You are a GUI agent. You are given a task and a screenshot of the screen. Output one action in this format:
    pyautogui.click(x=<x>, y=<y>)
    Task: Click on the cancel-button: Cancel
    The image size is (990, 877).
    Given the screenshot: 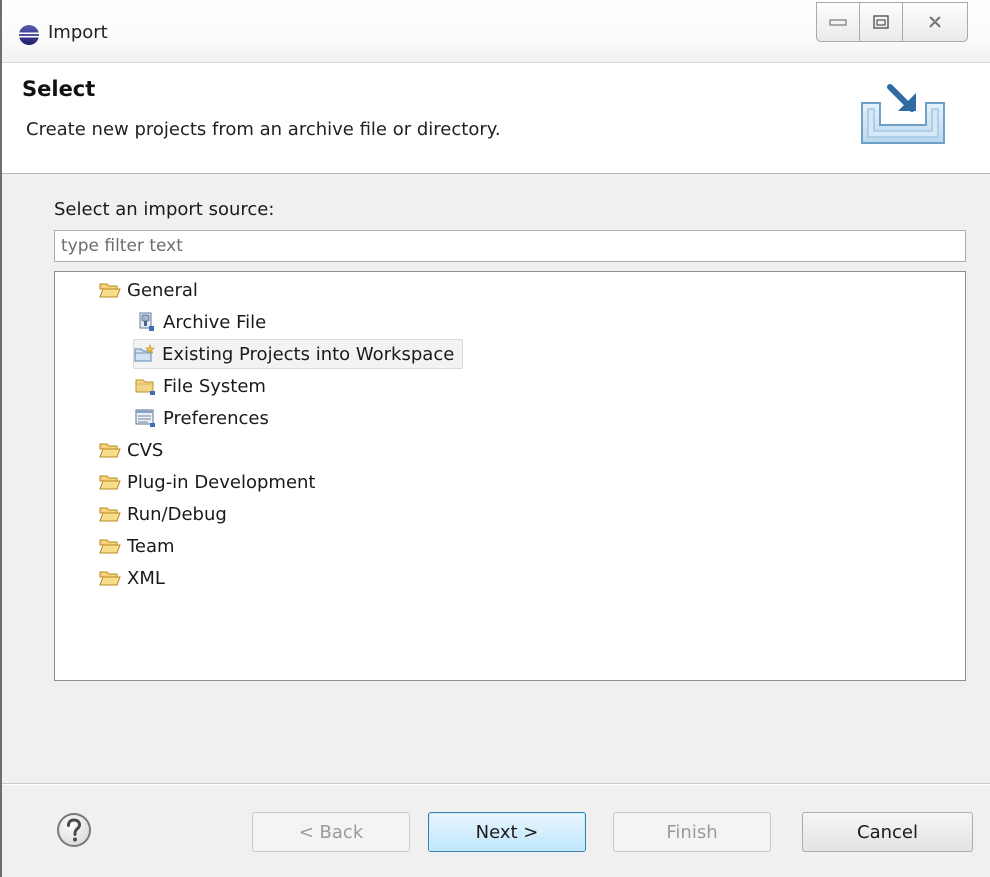 What is the action you would take?
    pyautogui.click(x=887, y=832)
    